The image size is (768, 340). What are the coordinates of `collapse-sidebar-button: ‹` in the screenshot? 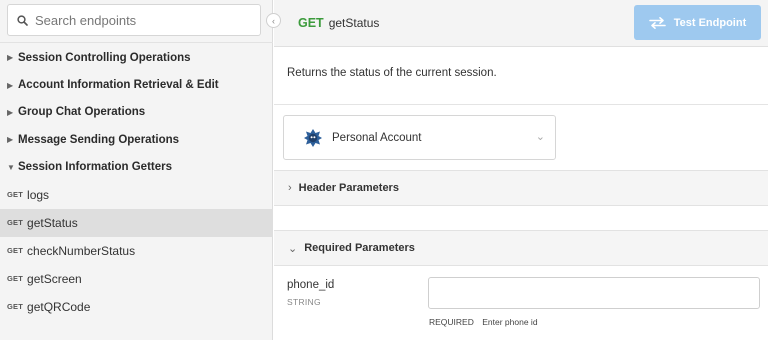 It's located at (273, 20).